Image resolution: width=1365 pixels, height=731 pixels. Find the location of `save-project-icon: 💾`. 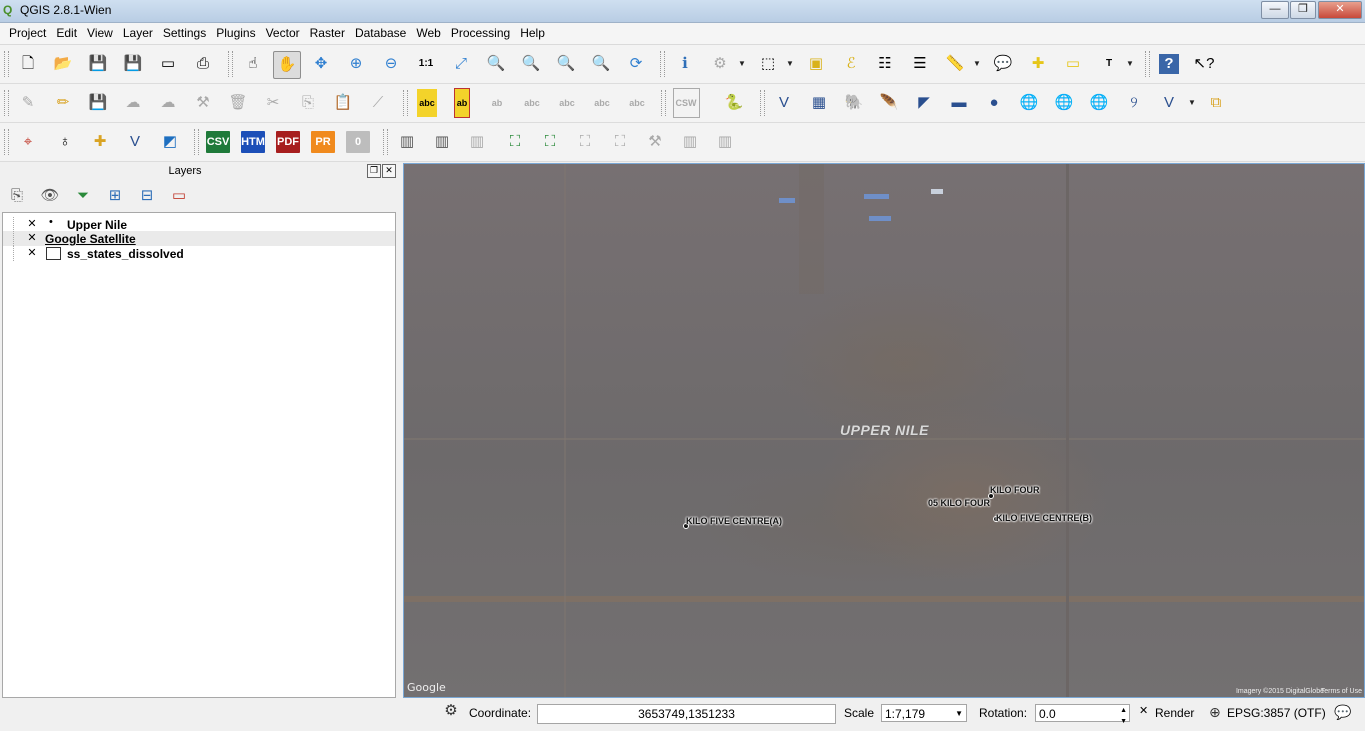

save-project-icon: 💾 is located at coordinates (98, 64).